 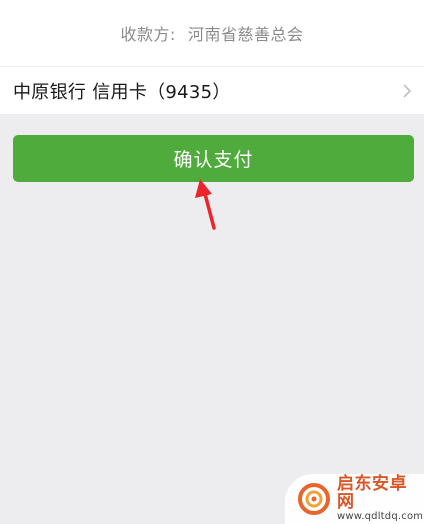 I want to click on chevron-right-icon, so click(x=407, y=91).